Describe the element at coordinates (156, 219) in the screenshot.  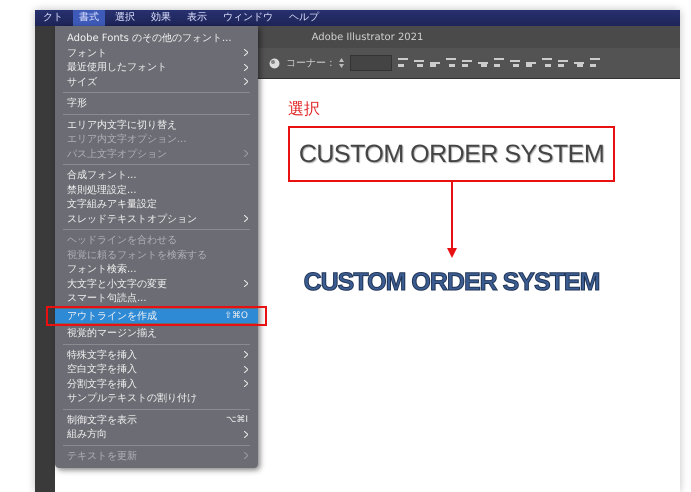
I see `menu-item: スレッドテキストオプション` at that location.